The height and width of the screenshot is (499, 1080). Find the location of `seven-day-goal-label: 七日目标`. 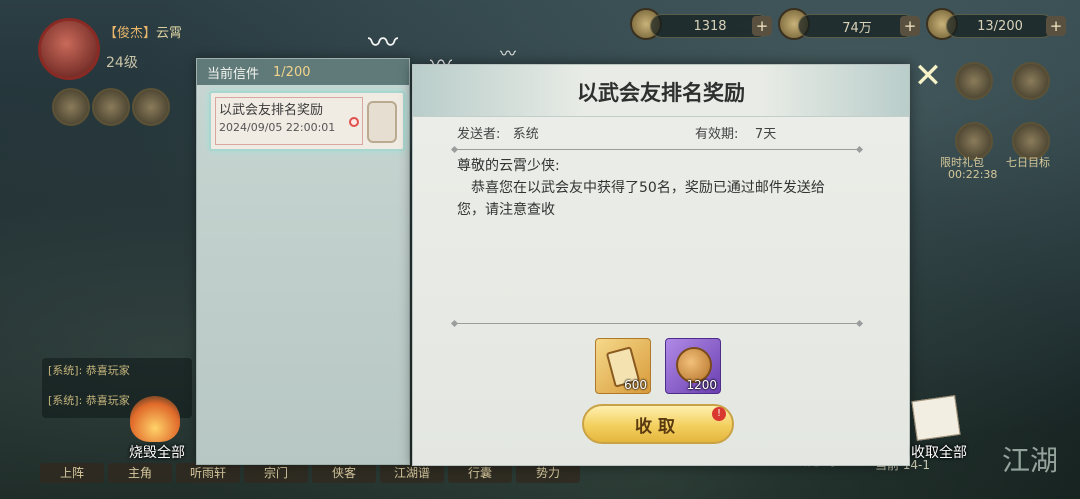

seven-day-goal-label: 七日目标 is located at coordinates (1028, 162).